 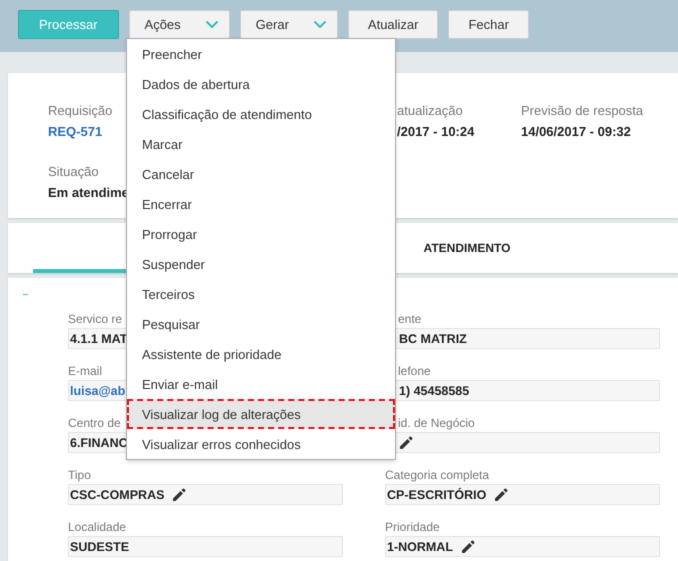 I want to click on email-link: luisa@ab, so click(x=98, y=391).